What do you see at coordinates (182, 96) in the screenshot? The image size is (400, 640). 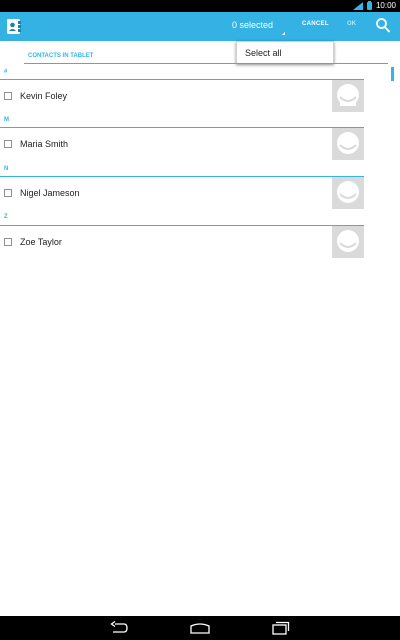 I see `contact-row: Kevin Foley` at bounding box center [182, 96].